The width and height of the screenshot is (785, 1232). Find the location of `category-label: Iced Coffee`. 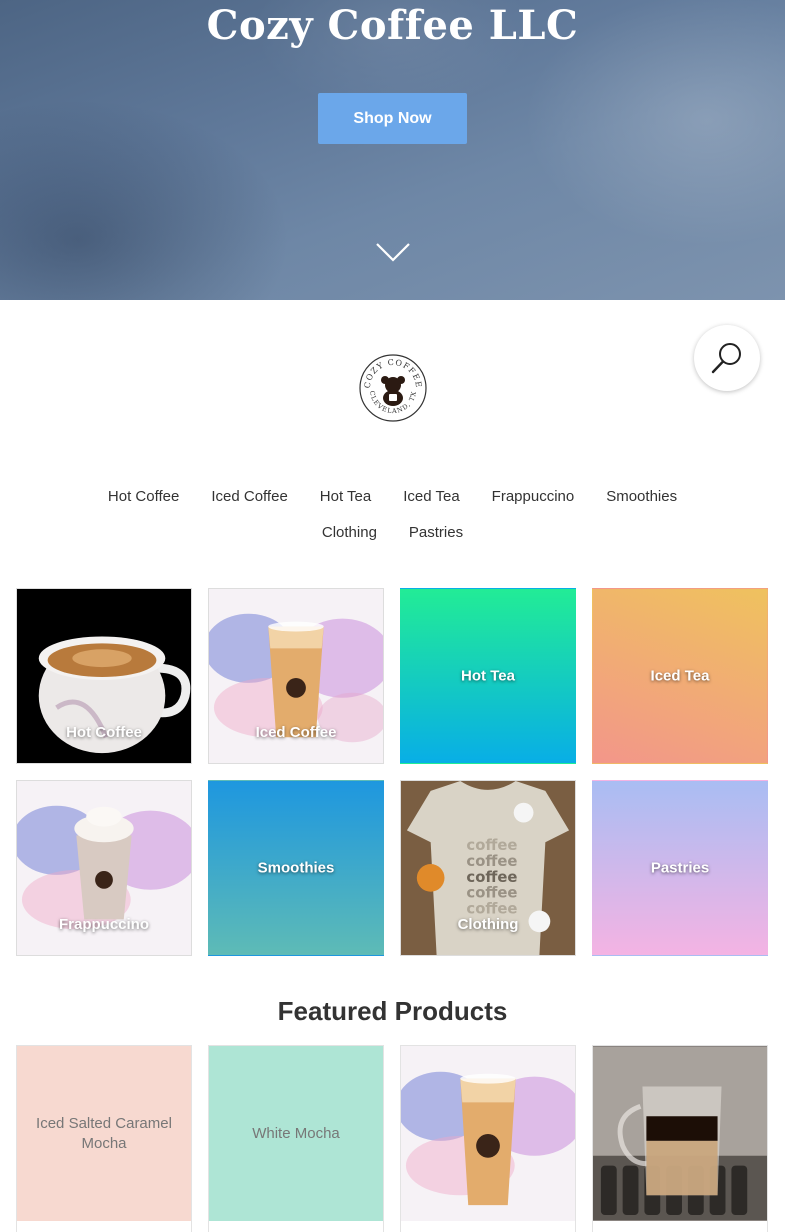

category-label: Iced Coffee is located at coordinates (296, 732).